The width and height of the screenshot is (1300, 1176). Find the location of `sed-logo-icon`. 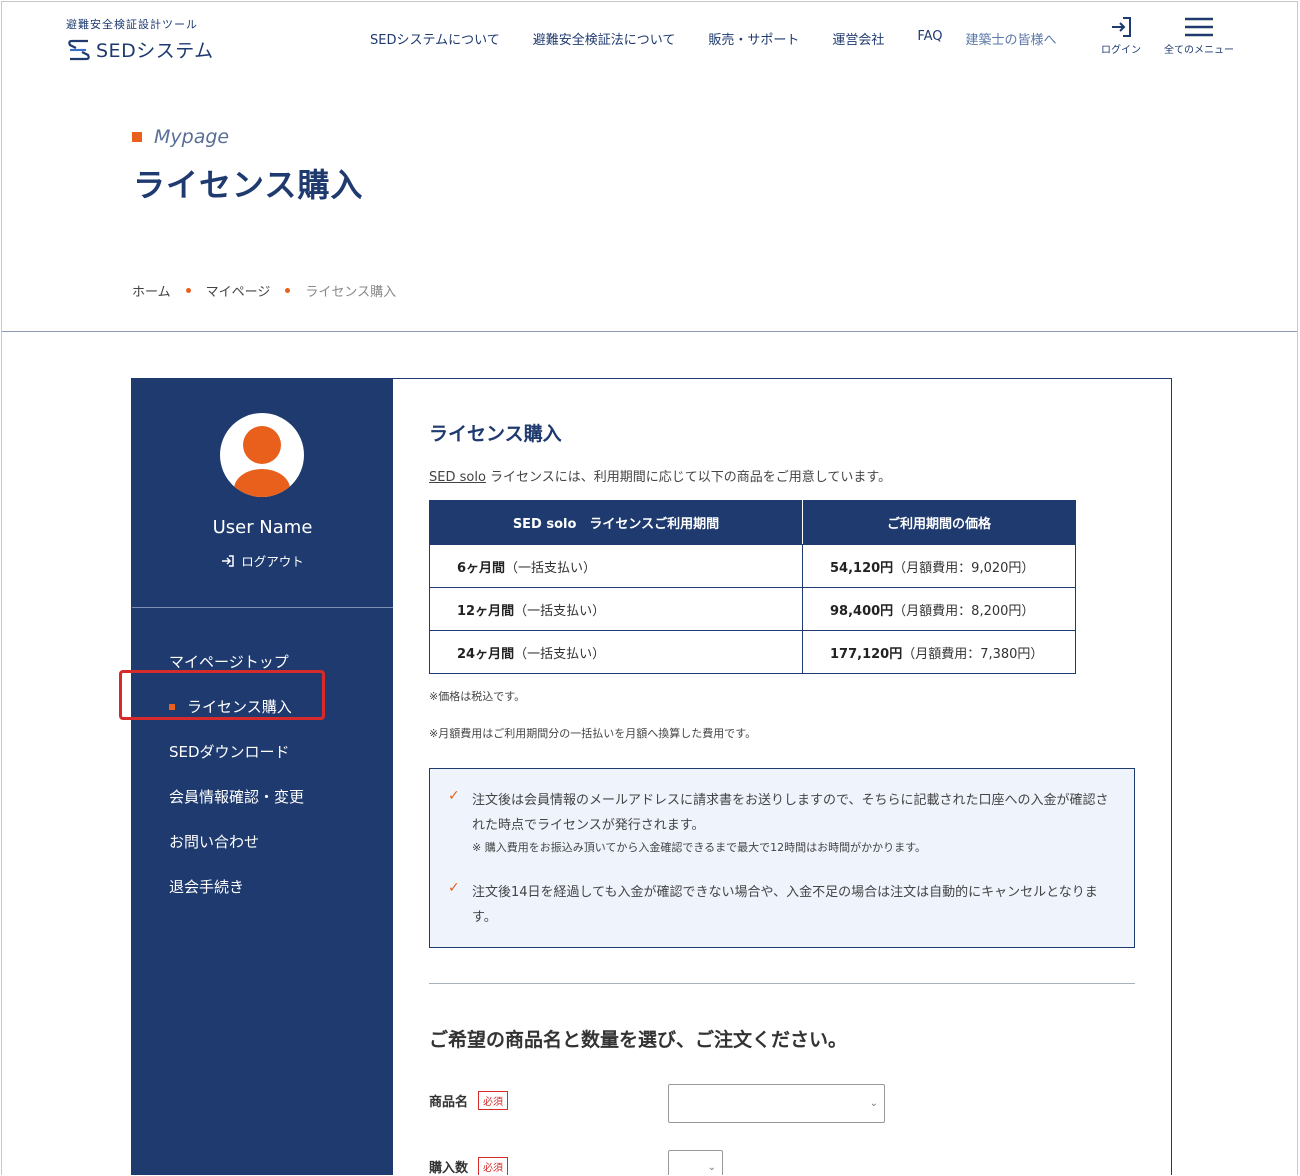

sed-logo-icon is located at coordinates (79, 49).